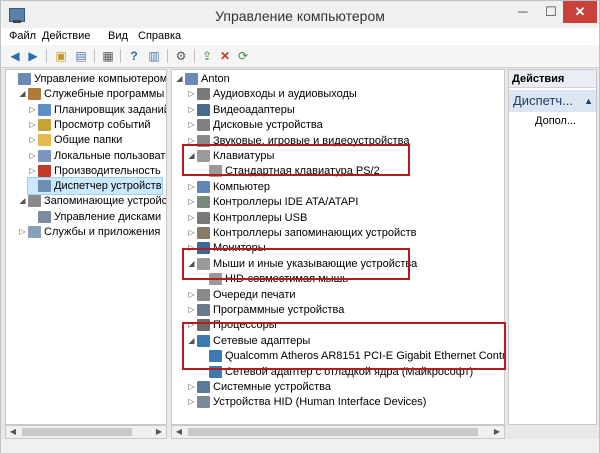  What do you see at coordinates (272, 202) in the screenshot?
I see `device-tree-item: ▷ Контроллеры IDE ATA/ATAPI` at bounding box center [272, 202].